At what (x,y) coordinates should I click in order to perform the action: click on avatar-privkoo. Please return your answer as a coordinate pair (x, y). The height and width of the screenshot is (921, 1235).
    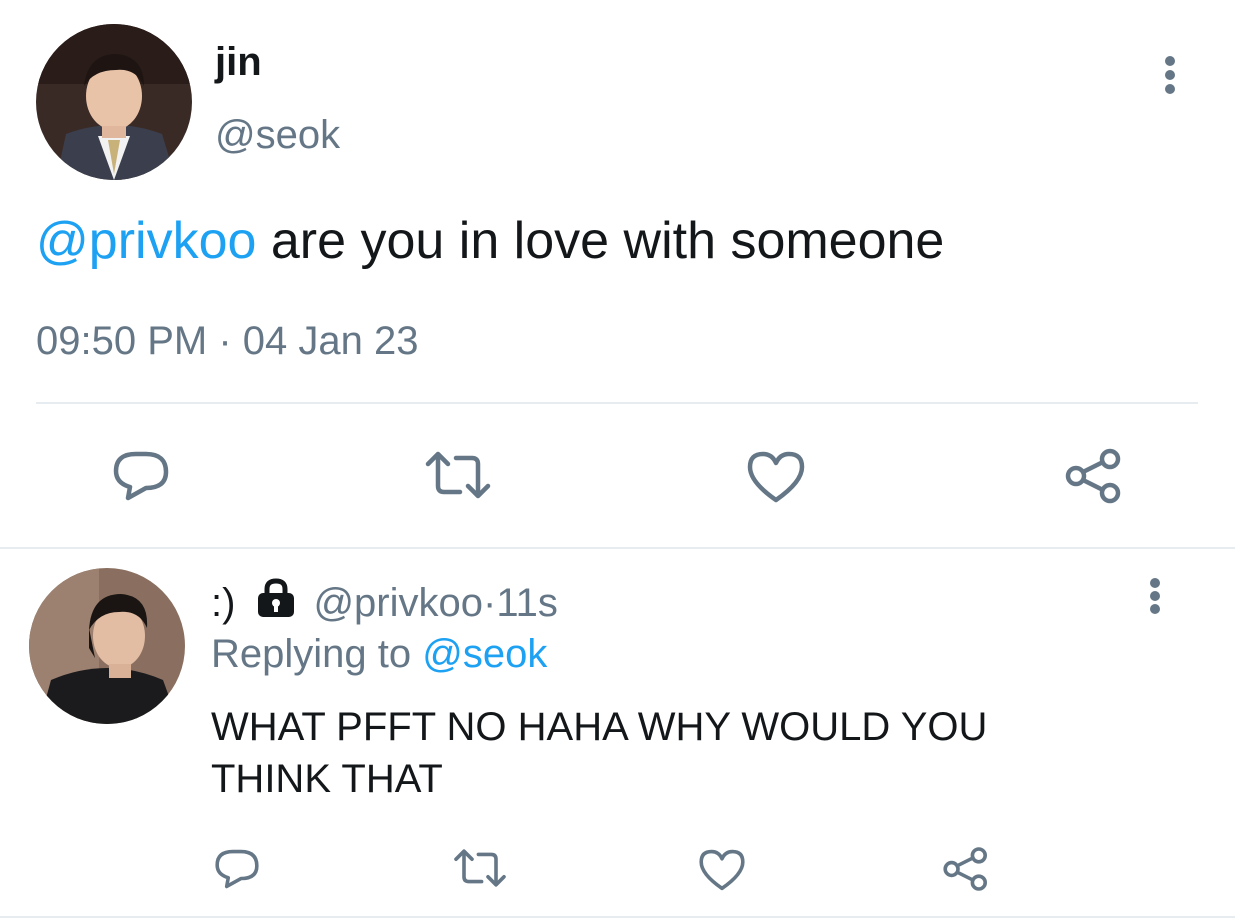
    Looking at the image, I should click on (107, 646).